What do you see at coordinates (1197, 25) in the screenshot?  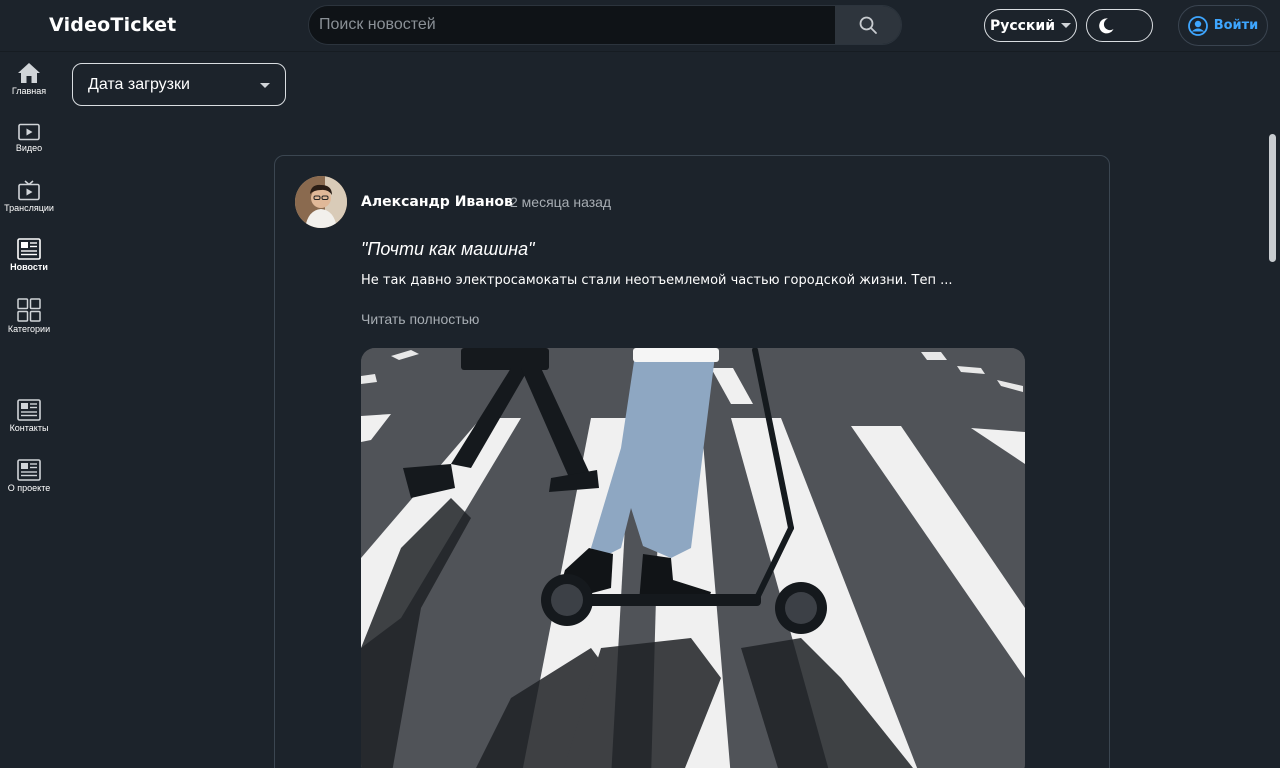 I see `user-circle-icon` at bounding box center [1197, 25].